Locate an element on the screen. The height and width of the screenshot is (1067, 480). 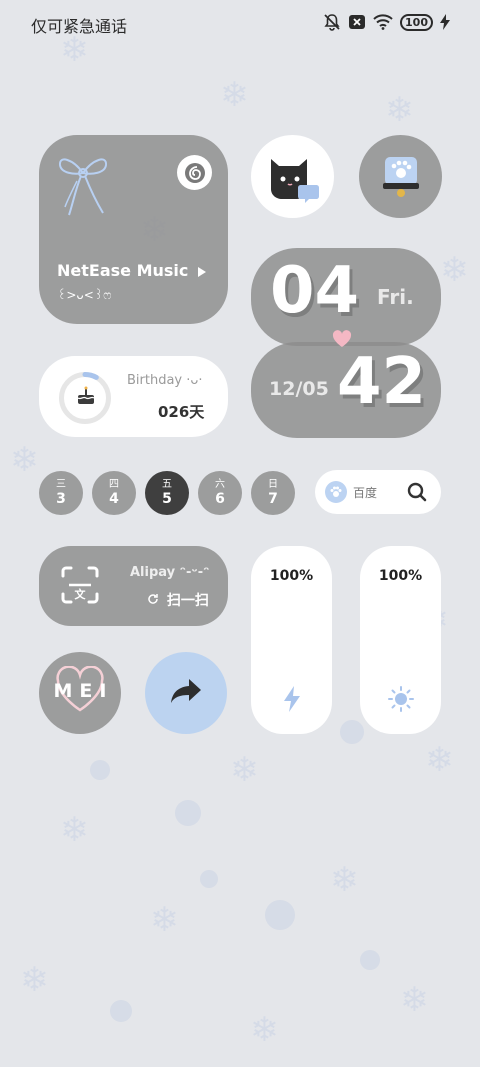
week-day-name: 日 is located at coordinates (273, 484).